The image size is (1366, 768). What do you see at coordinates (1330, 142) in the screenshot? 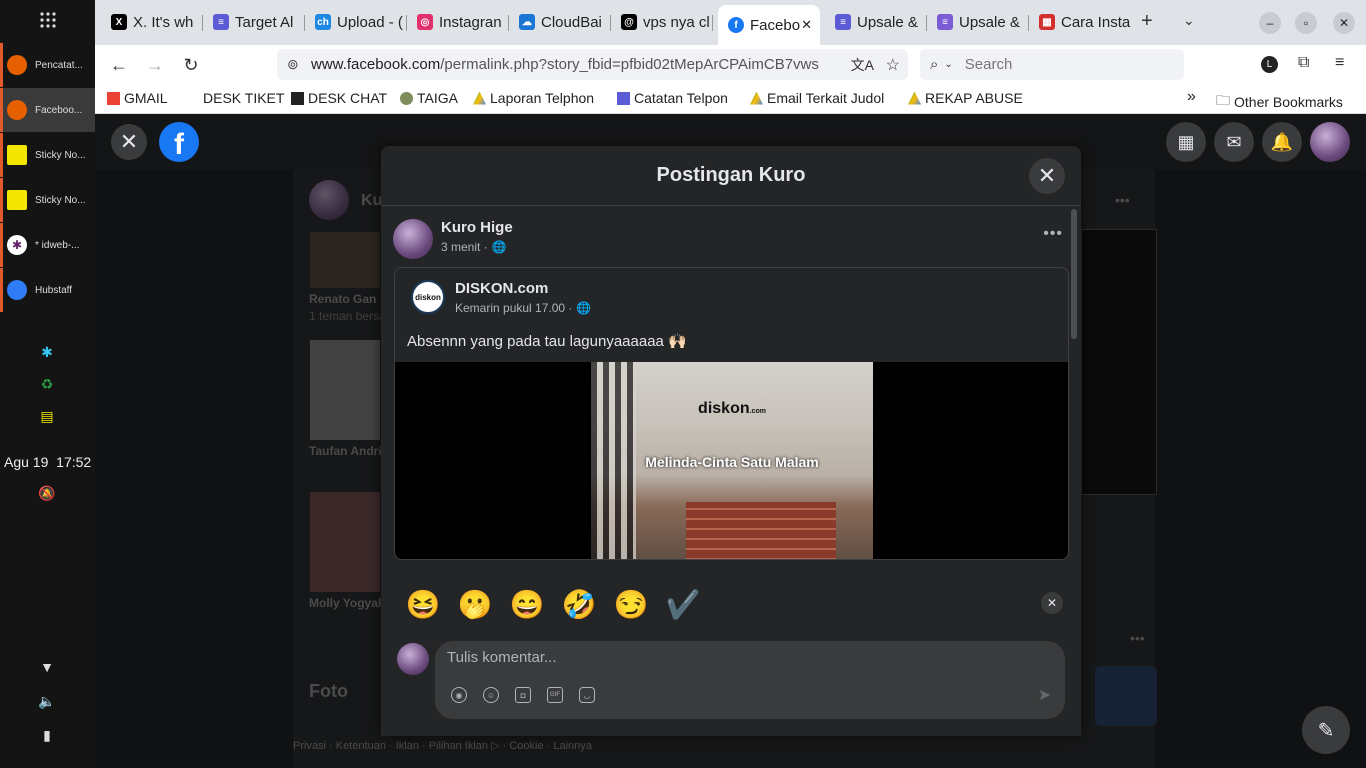
I see `account-avatar` at bounding box center [1330, 142].